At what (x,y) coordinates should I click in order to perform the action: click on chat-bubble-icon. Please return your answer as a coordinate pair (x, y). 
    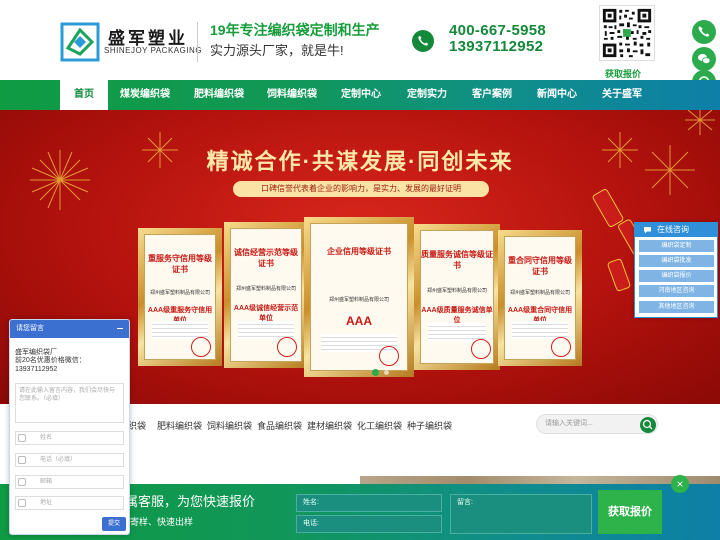
    Looking at the image, I should click on (647, 230).